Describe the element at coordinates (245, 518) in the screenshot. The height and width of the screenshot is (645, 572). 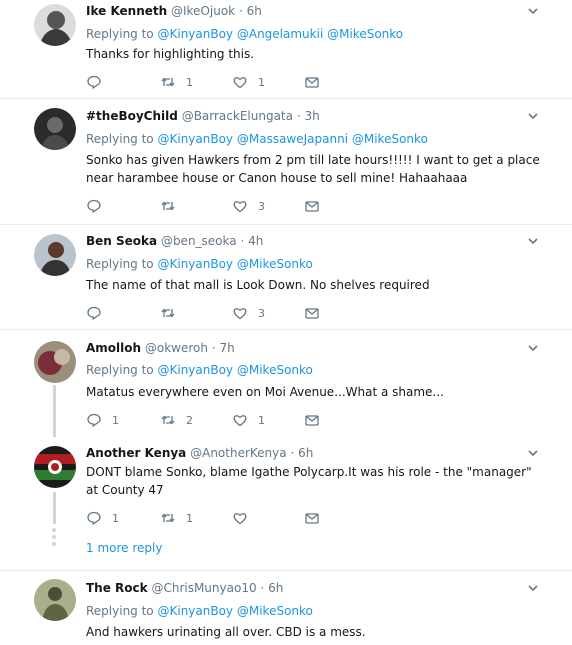
I see `like-button` at that location.